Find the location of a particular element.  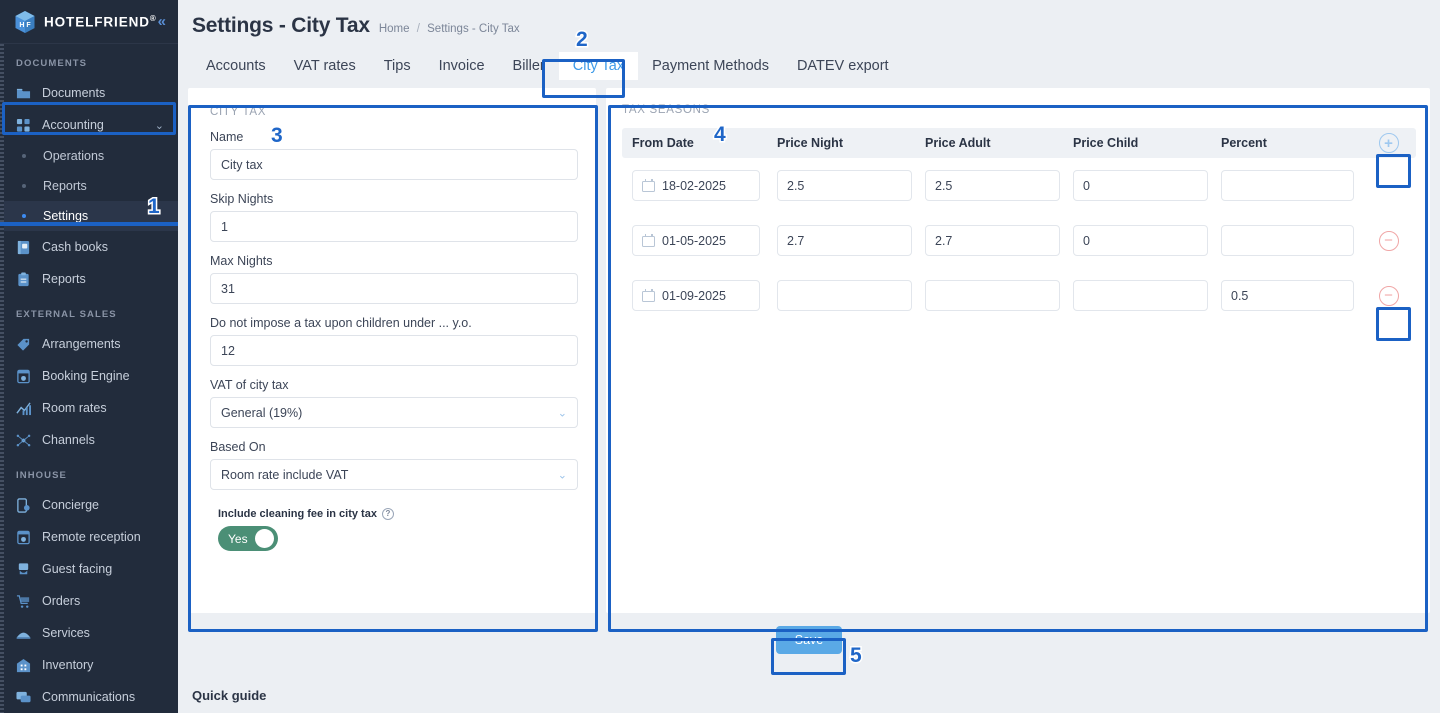

sidebar-item-reports: Reports is located at coordinates (89, 279).